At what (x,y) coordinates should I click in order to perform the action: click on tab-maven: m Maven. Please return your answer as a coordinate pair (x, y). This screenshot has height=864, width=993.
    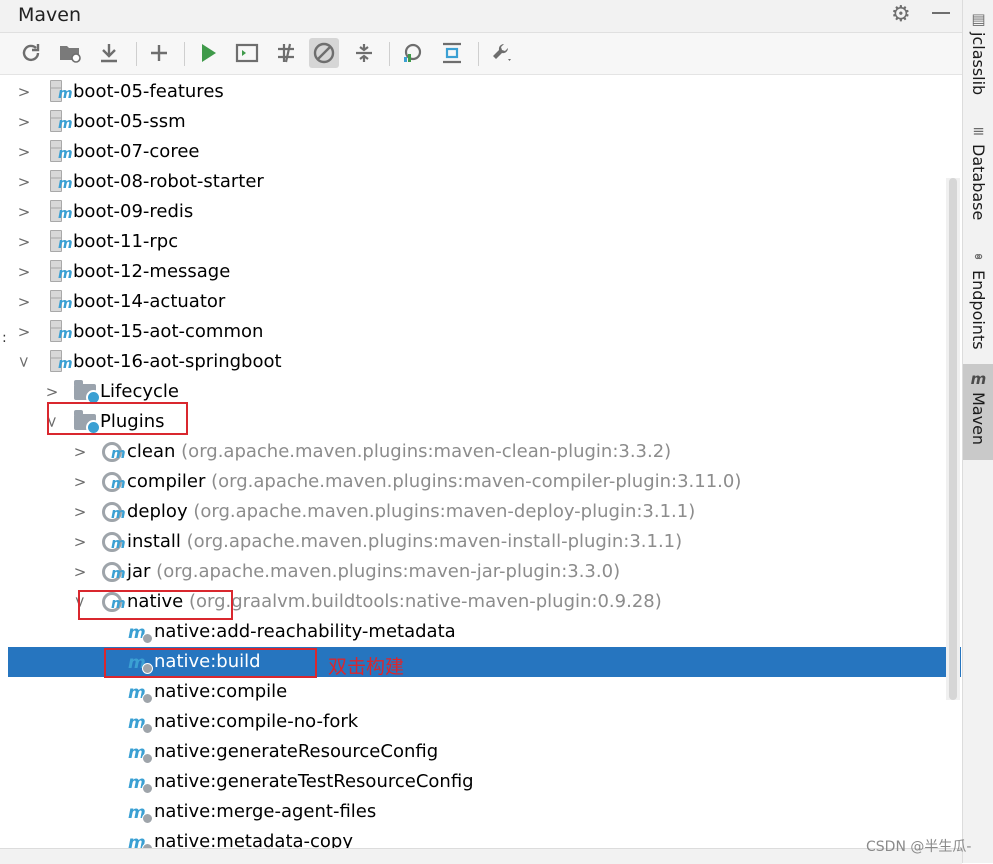
    Looking at the image, I should click on (978, 412).